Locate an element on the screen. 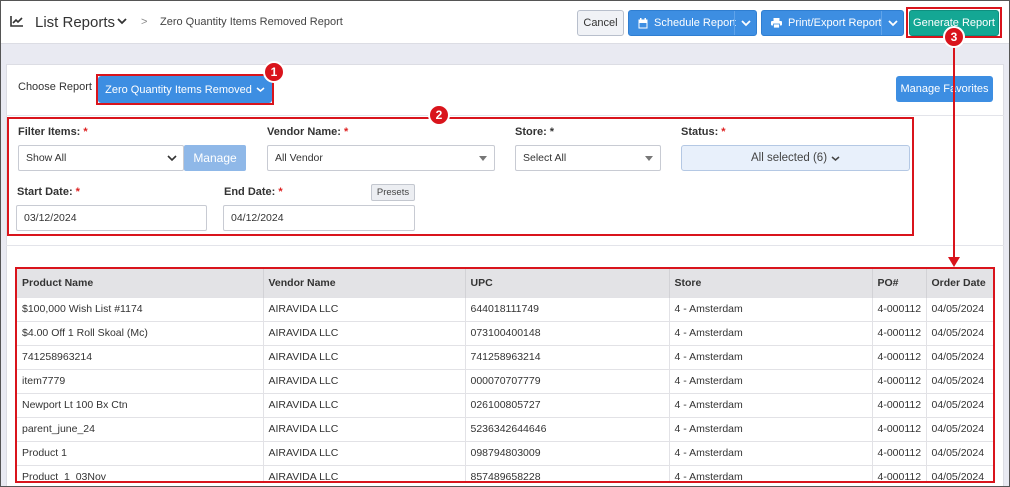 Image resolution: width=1010 pixels, height=487 pixels. start-date-input: 03/12/2024 is located at coordinates (111, 218).